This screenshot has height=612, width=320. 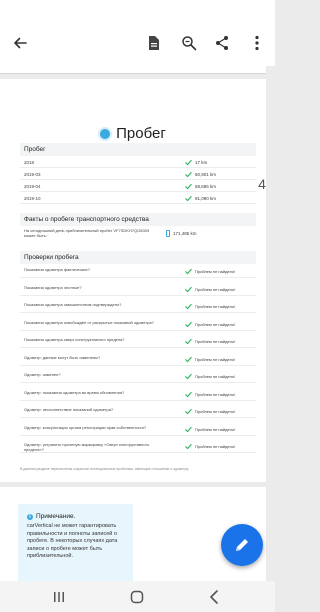 I want to click on info-icon: i, so click(x=30, y=516).